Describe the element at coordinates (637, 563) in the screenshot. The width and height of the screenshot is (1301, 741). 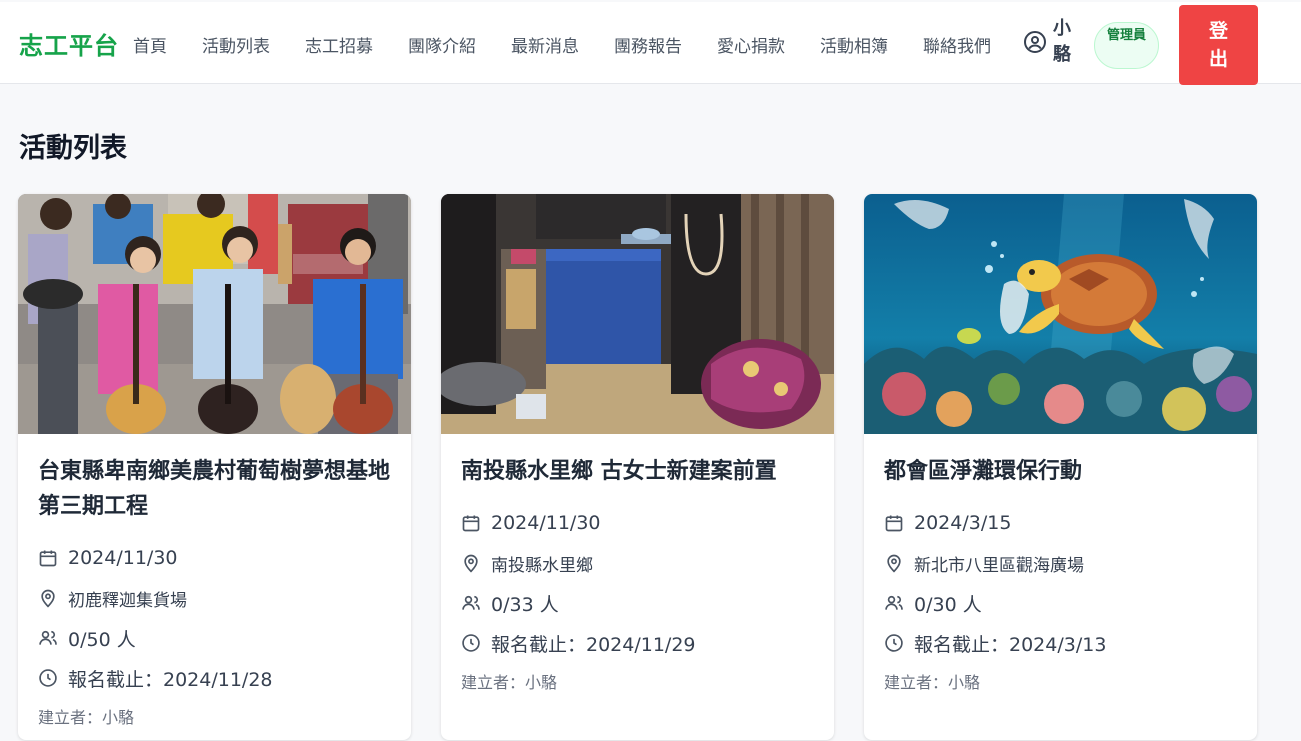
I see `activity-location: 南投縣水里鄉` at that location.